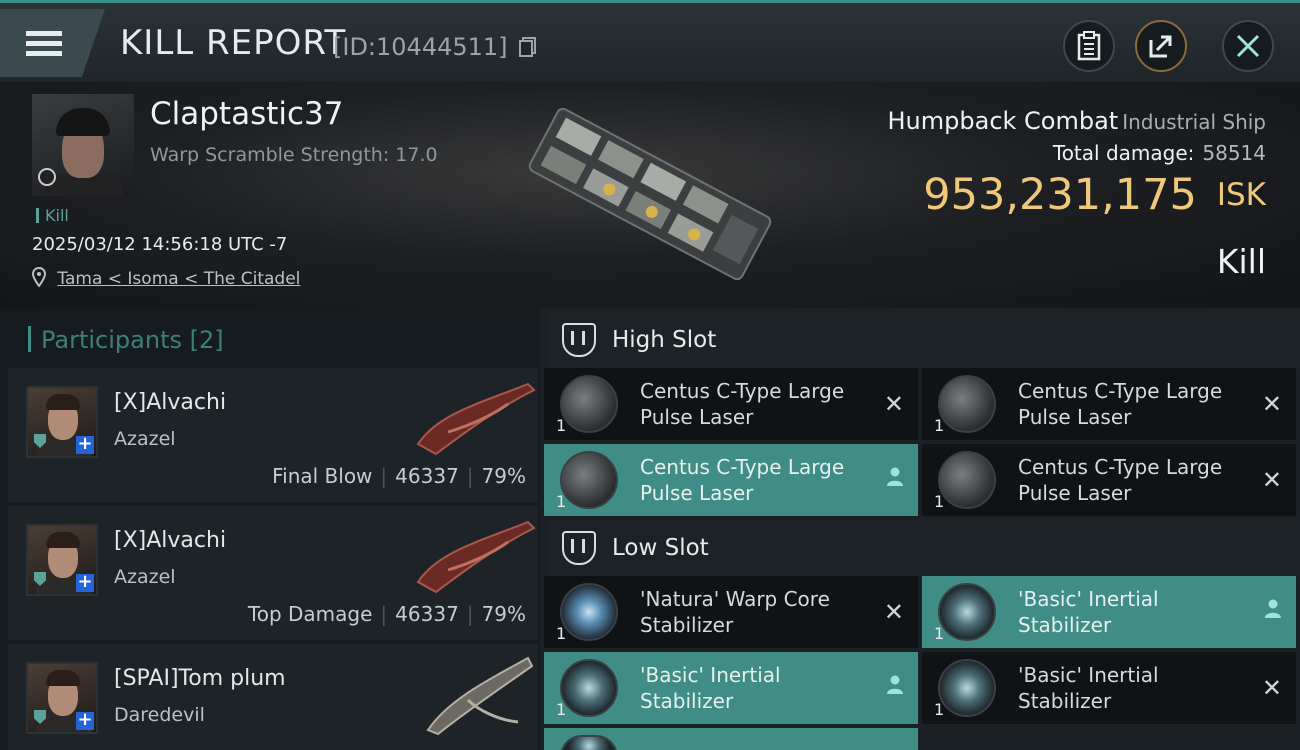 The image size is (1300, 750). What do you see at coordinates (420, 47) in the screenshot?
I see `report-id-text: [ID:10444511]` at bounding box center [420, 47].